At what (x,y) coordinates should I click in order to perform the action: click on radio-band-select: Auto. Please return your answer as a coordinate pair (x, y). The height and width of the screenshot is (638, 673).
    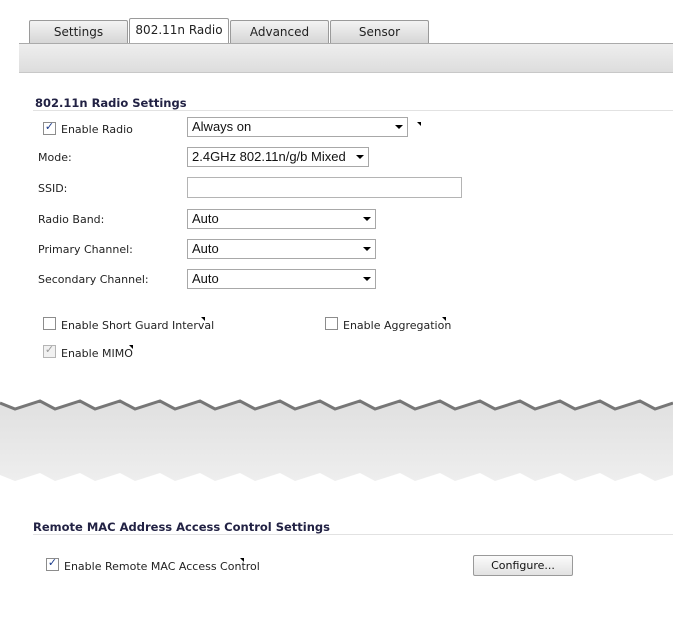
    Looking at the image, I should click on (281, 219).